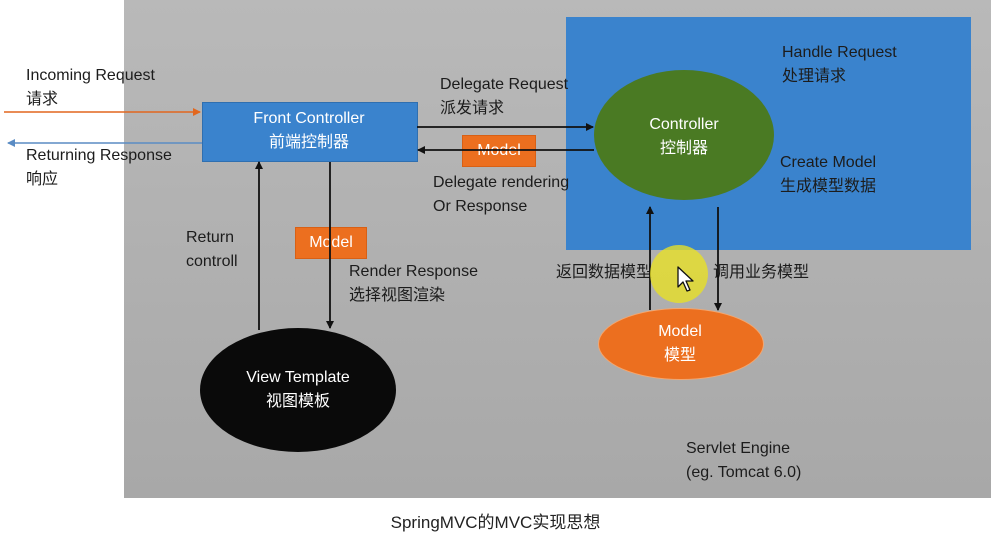 The image size is (991, 548). Describe the element at coordinates (685, 279) in the screenshot. I see `mouse-pointer-icon` at that location.